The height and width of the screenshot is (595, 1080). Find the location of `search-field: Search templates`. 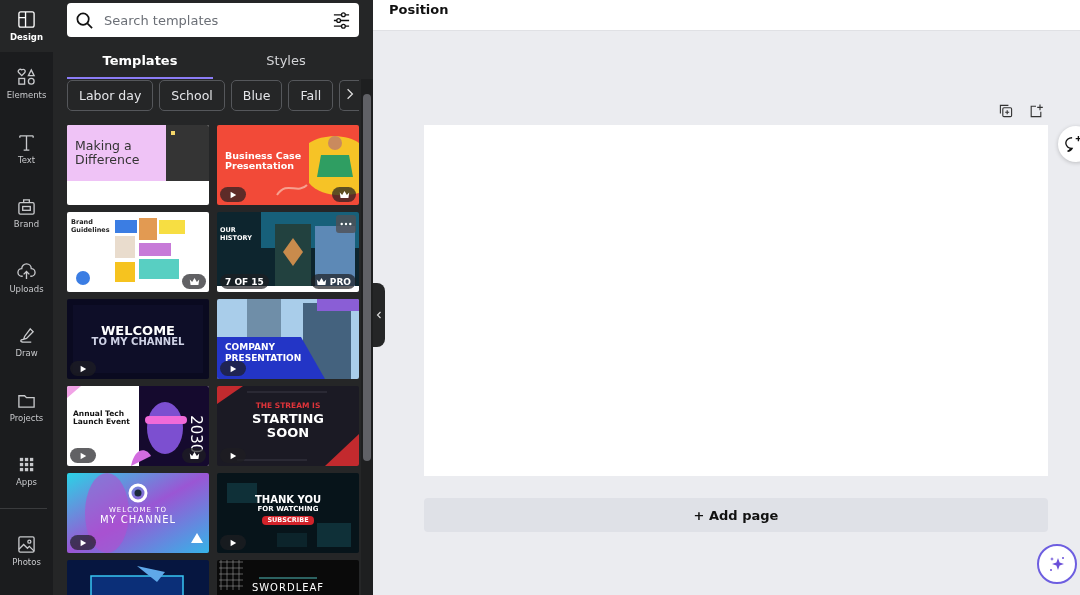

search-field: Search templates is located at coordinates (213, 20).